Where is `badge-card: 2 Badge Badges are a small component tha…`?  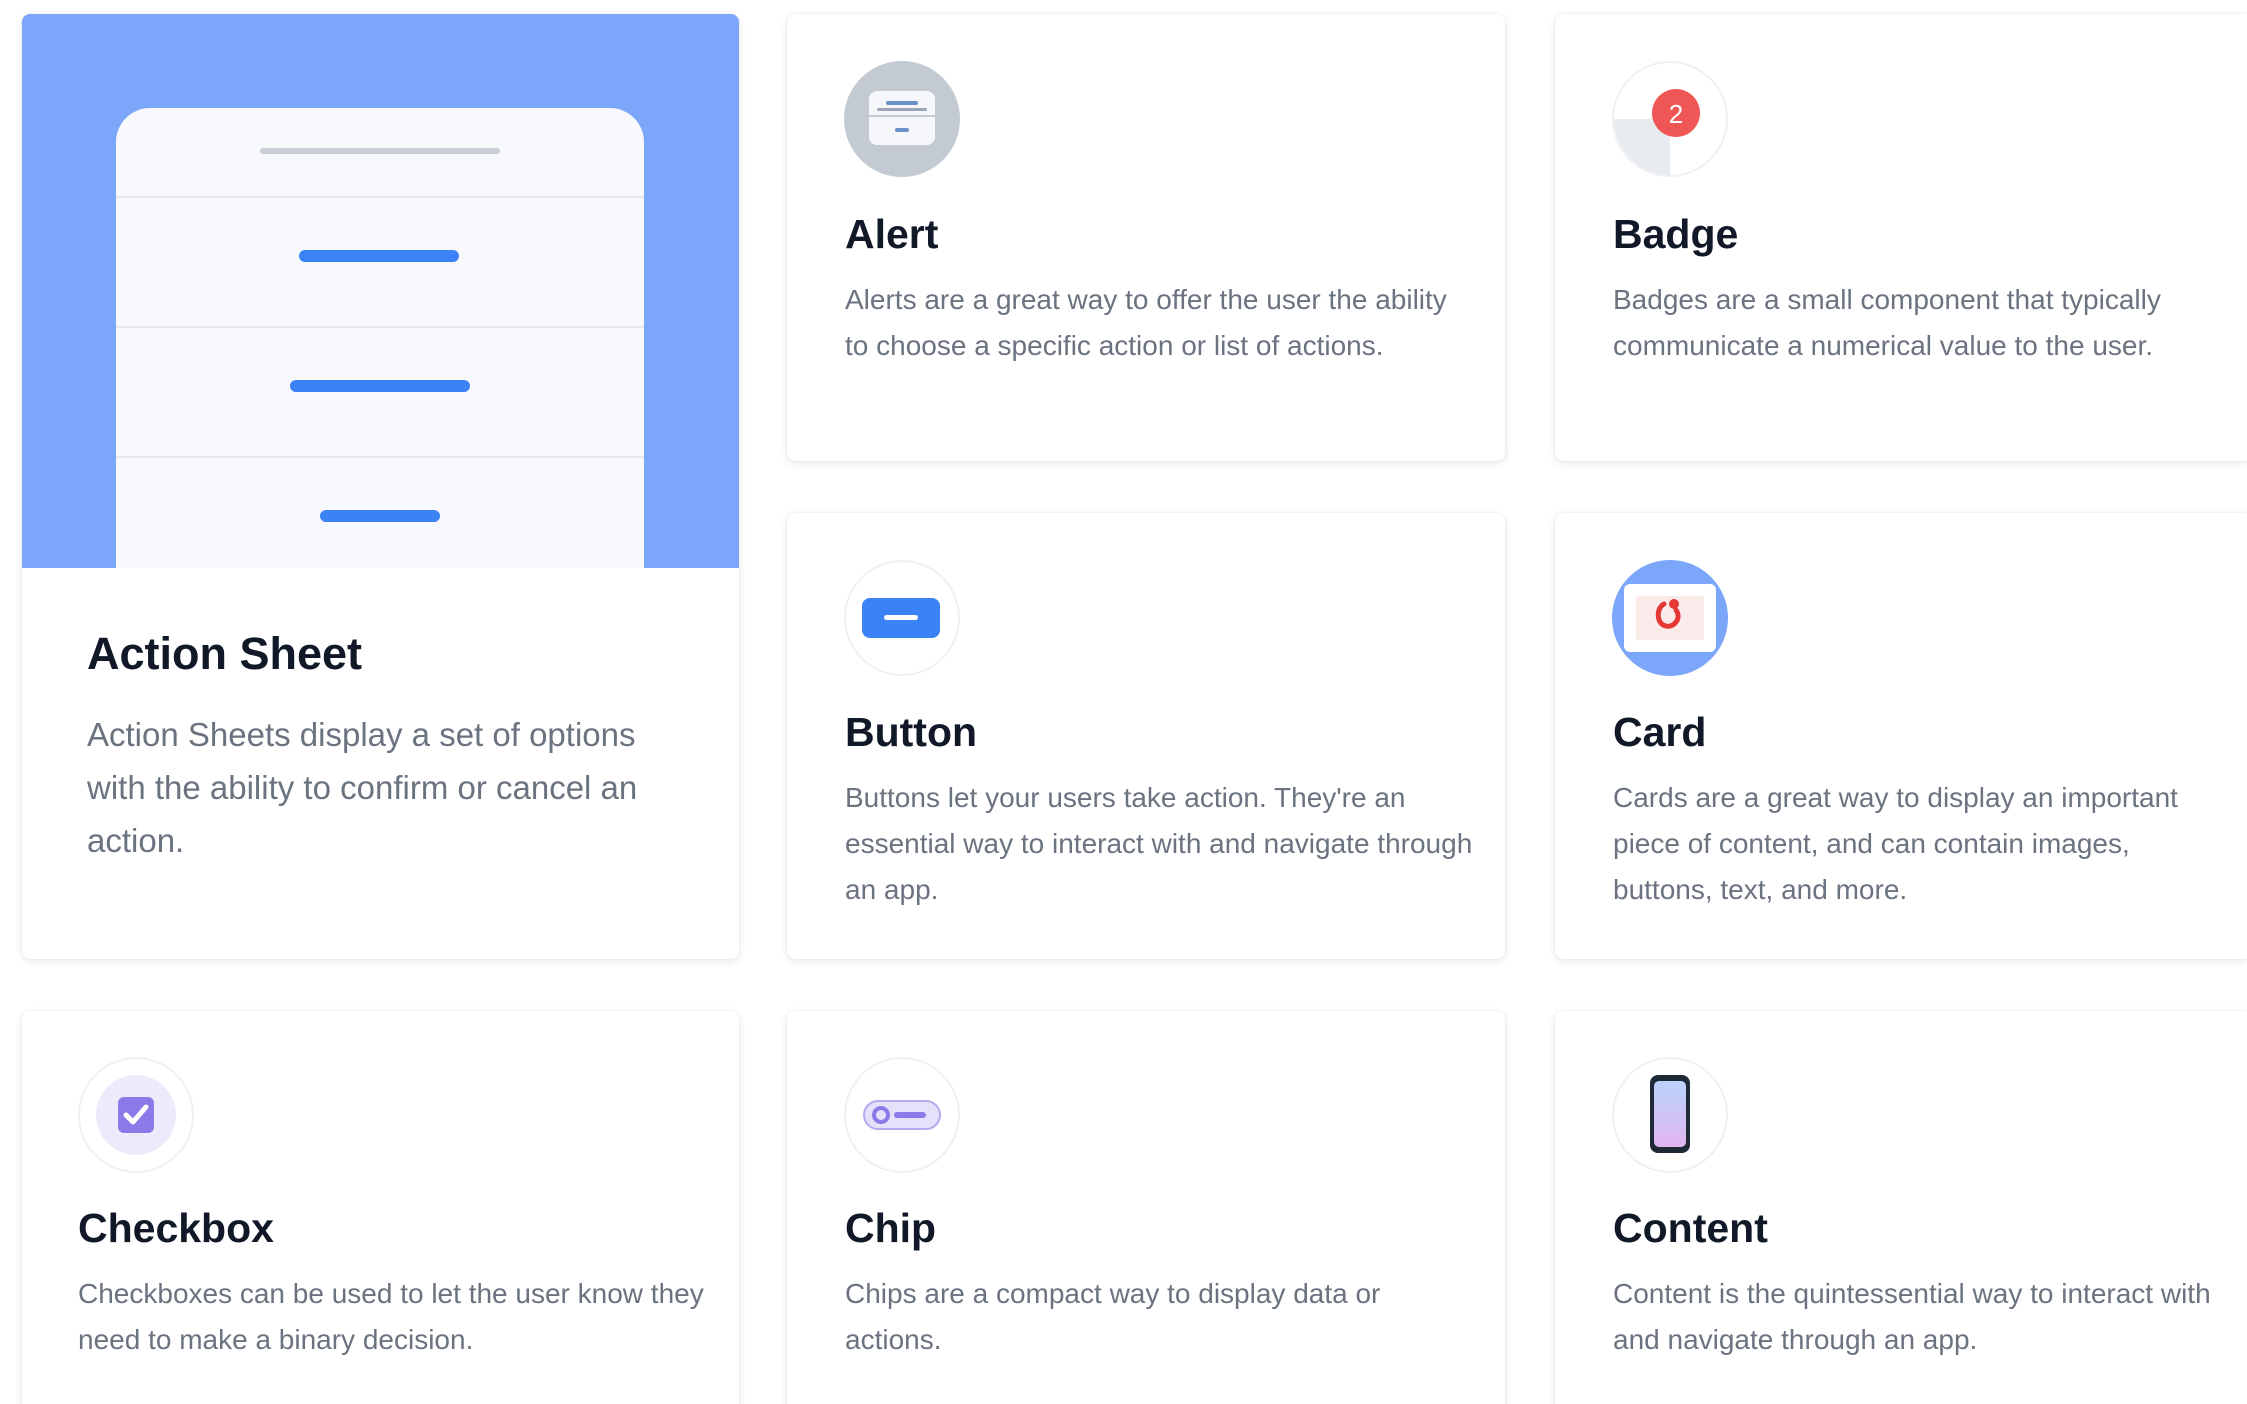 badge-card: 2 Badge Badges are a small component tha… is located at coordinates (1901, 237).